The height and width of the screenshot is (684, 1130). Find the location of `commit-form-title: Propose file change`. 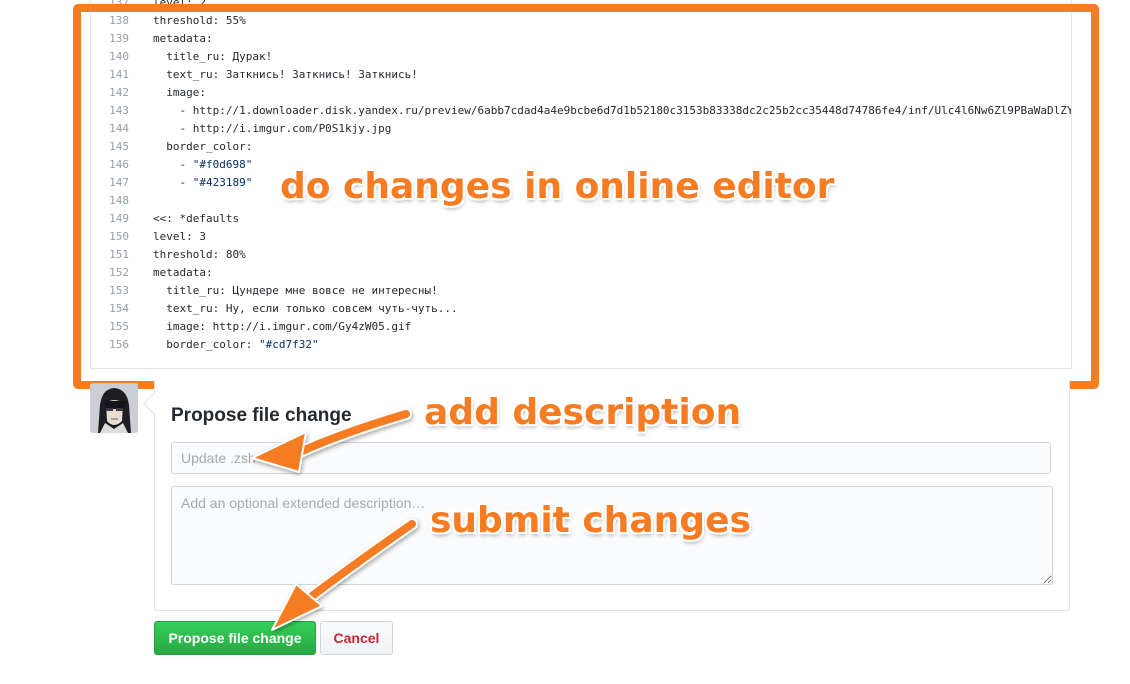

commit-form-title: Propose file change is located at coordinates (261, 415).